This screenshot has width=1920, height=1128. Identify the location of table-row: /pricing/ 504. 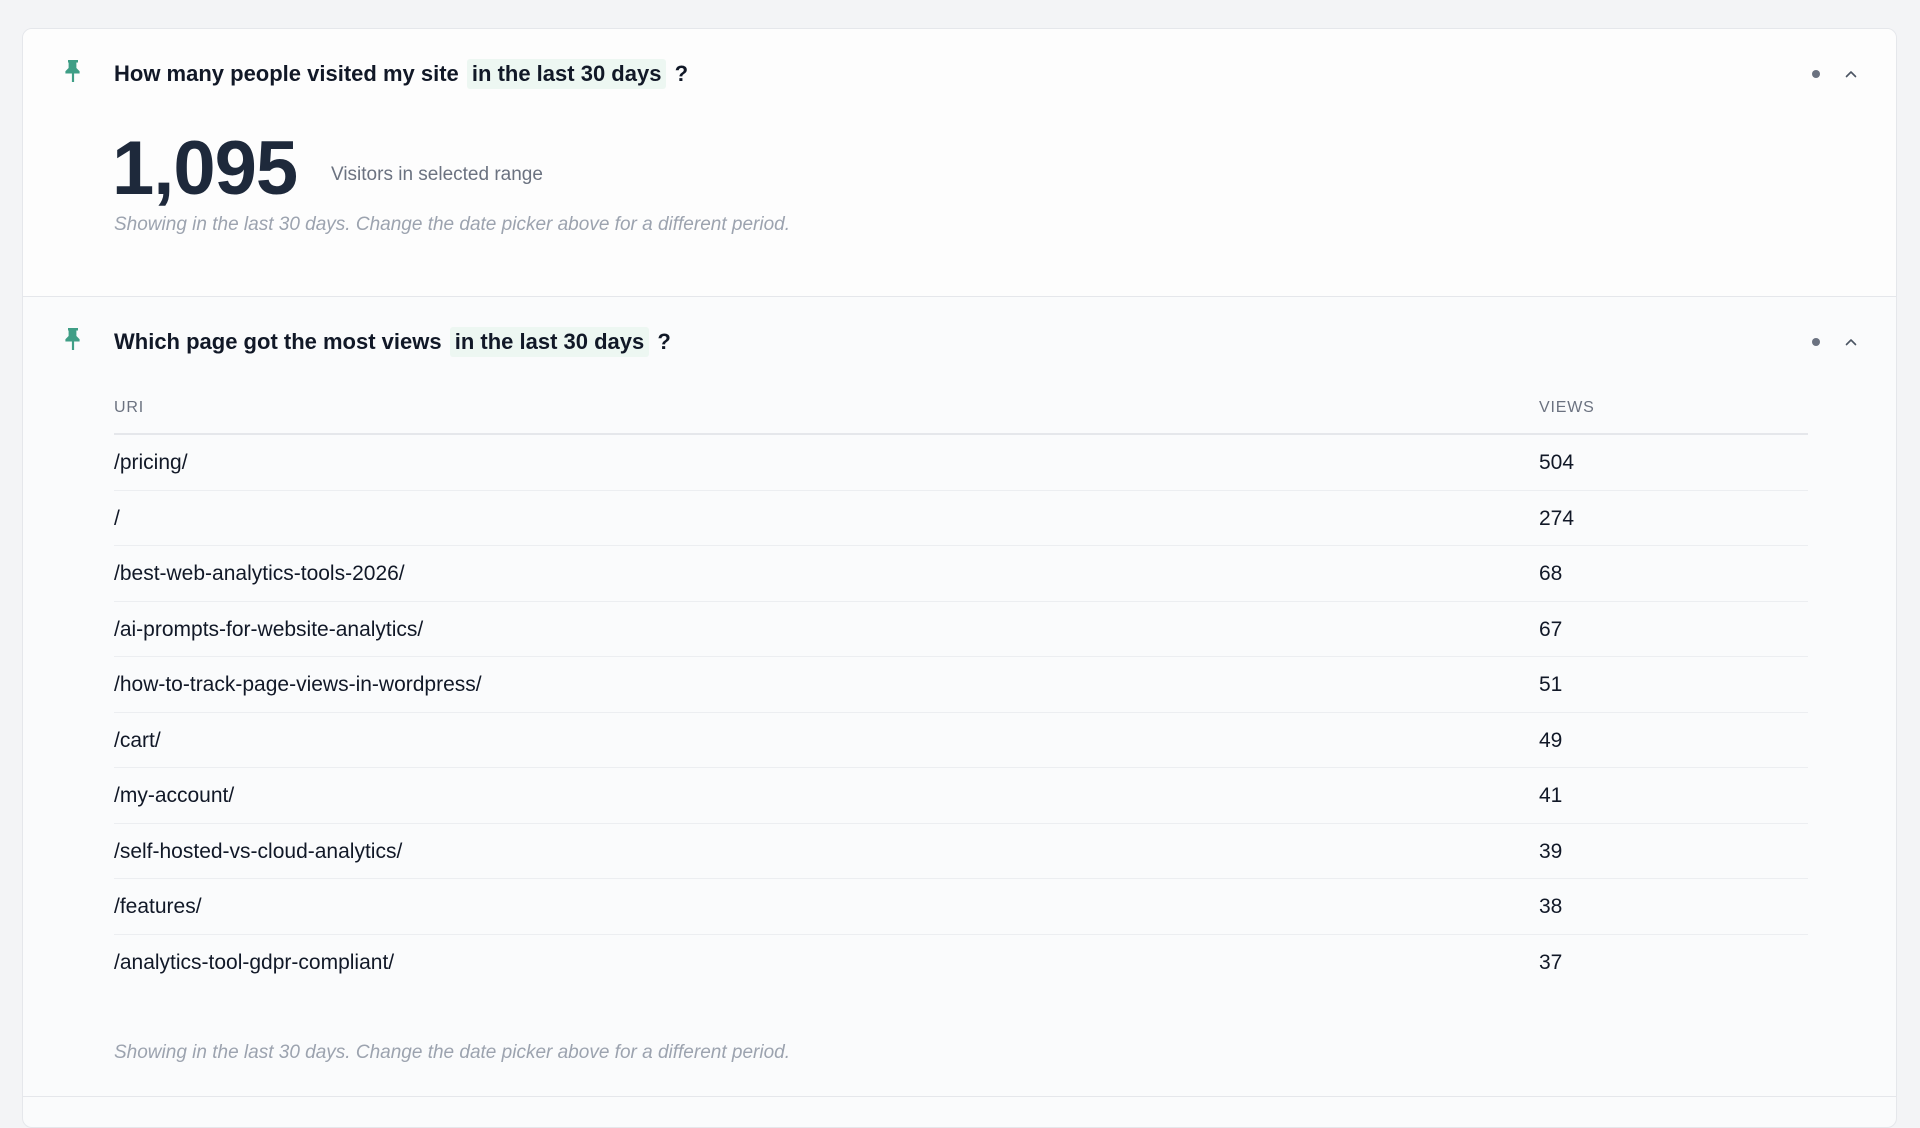
(961, 463).